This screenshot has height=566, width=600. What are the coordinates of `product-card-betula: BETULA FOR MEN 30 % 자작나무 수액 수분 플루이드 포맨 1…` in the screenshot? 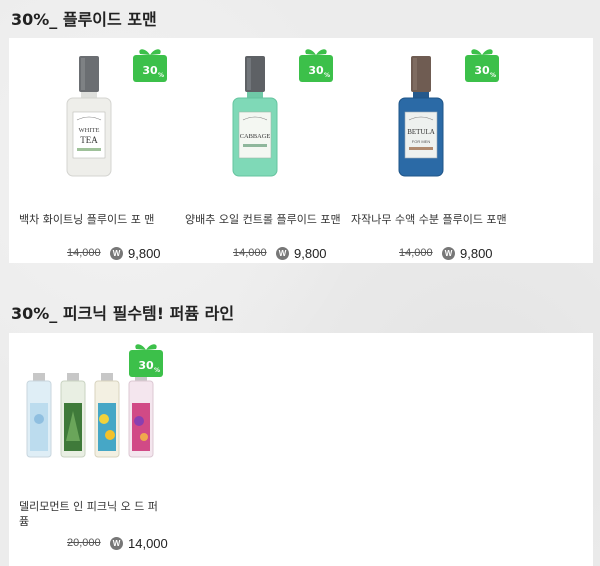 It's located at (431, 153).